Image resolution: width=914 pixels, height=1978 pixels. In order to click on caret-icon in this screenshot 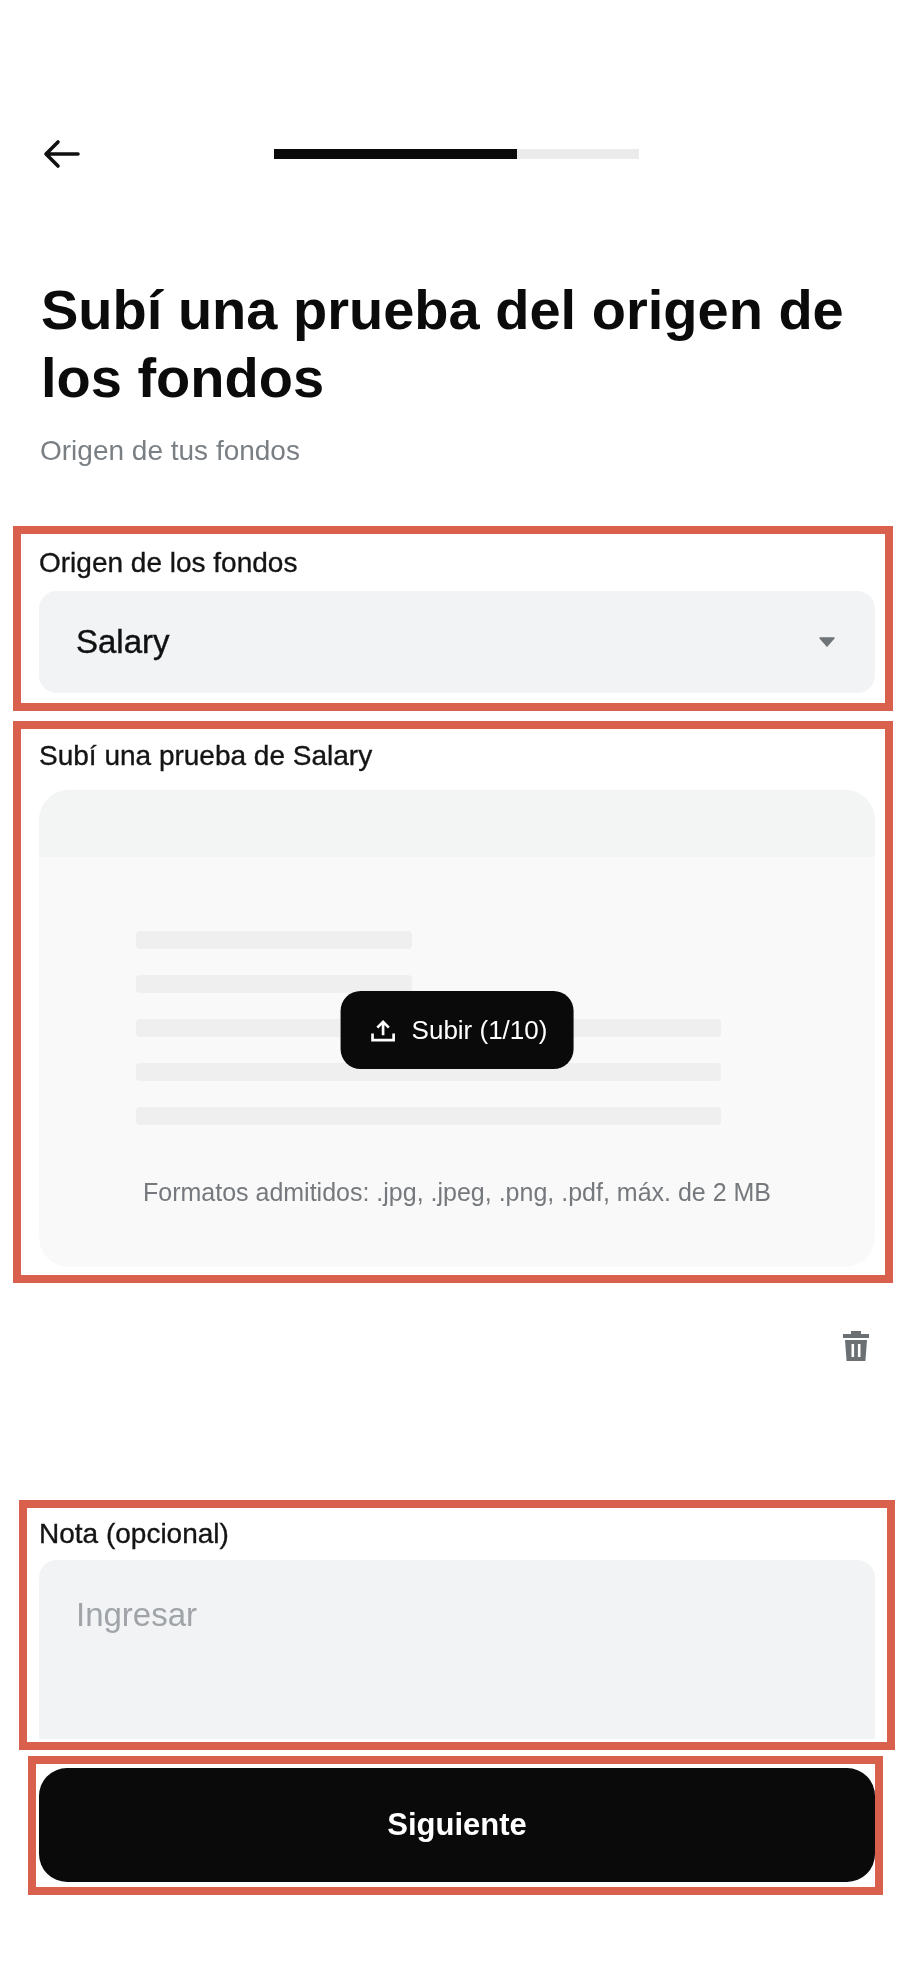, I will do `click(827, 642)`.